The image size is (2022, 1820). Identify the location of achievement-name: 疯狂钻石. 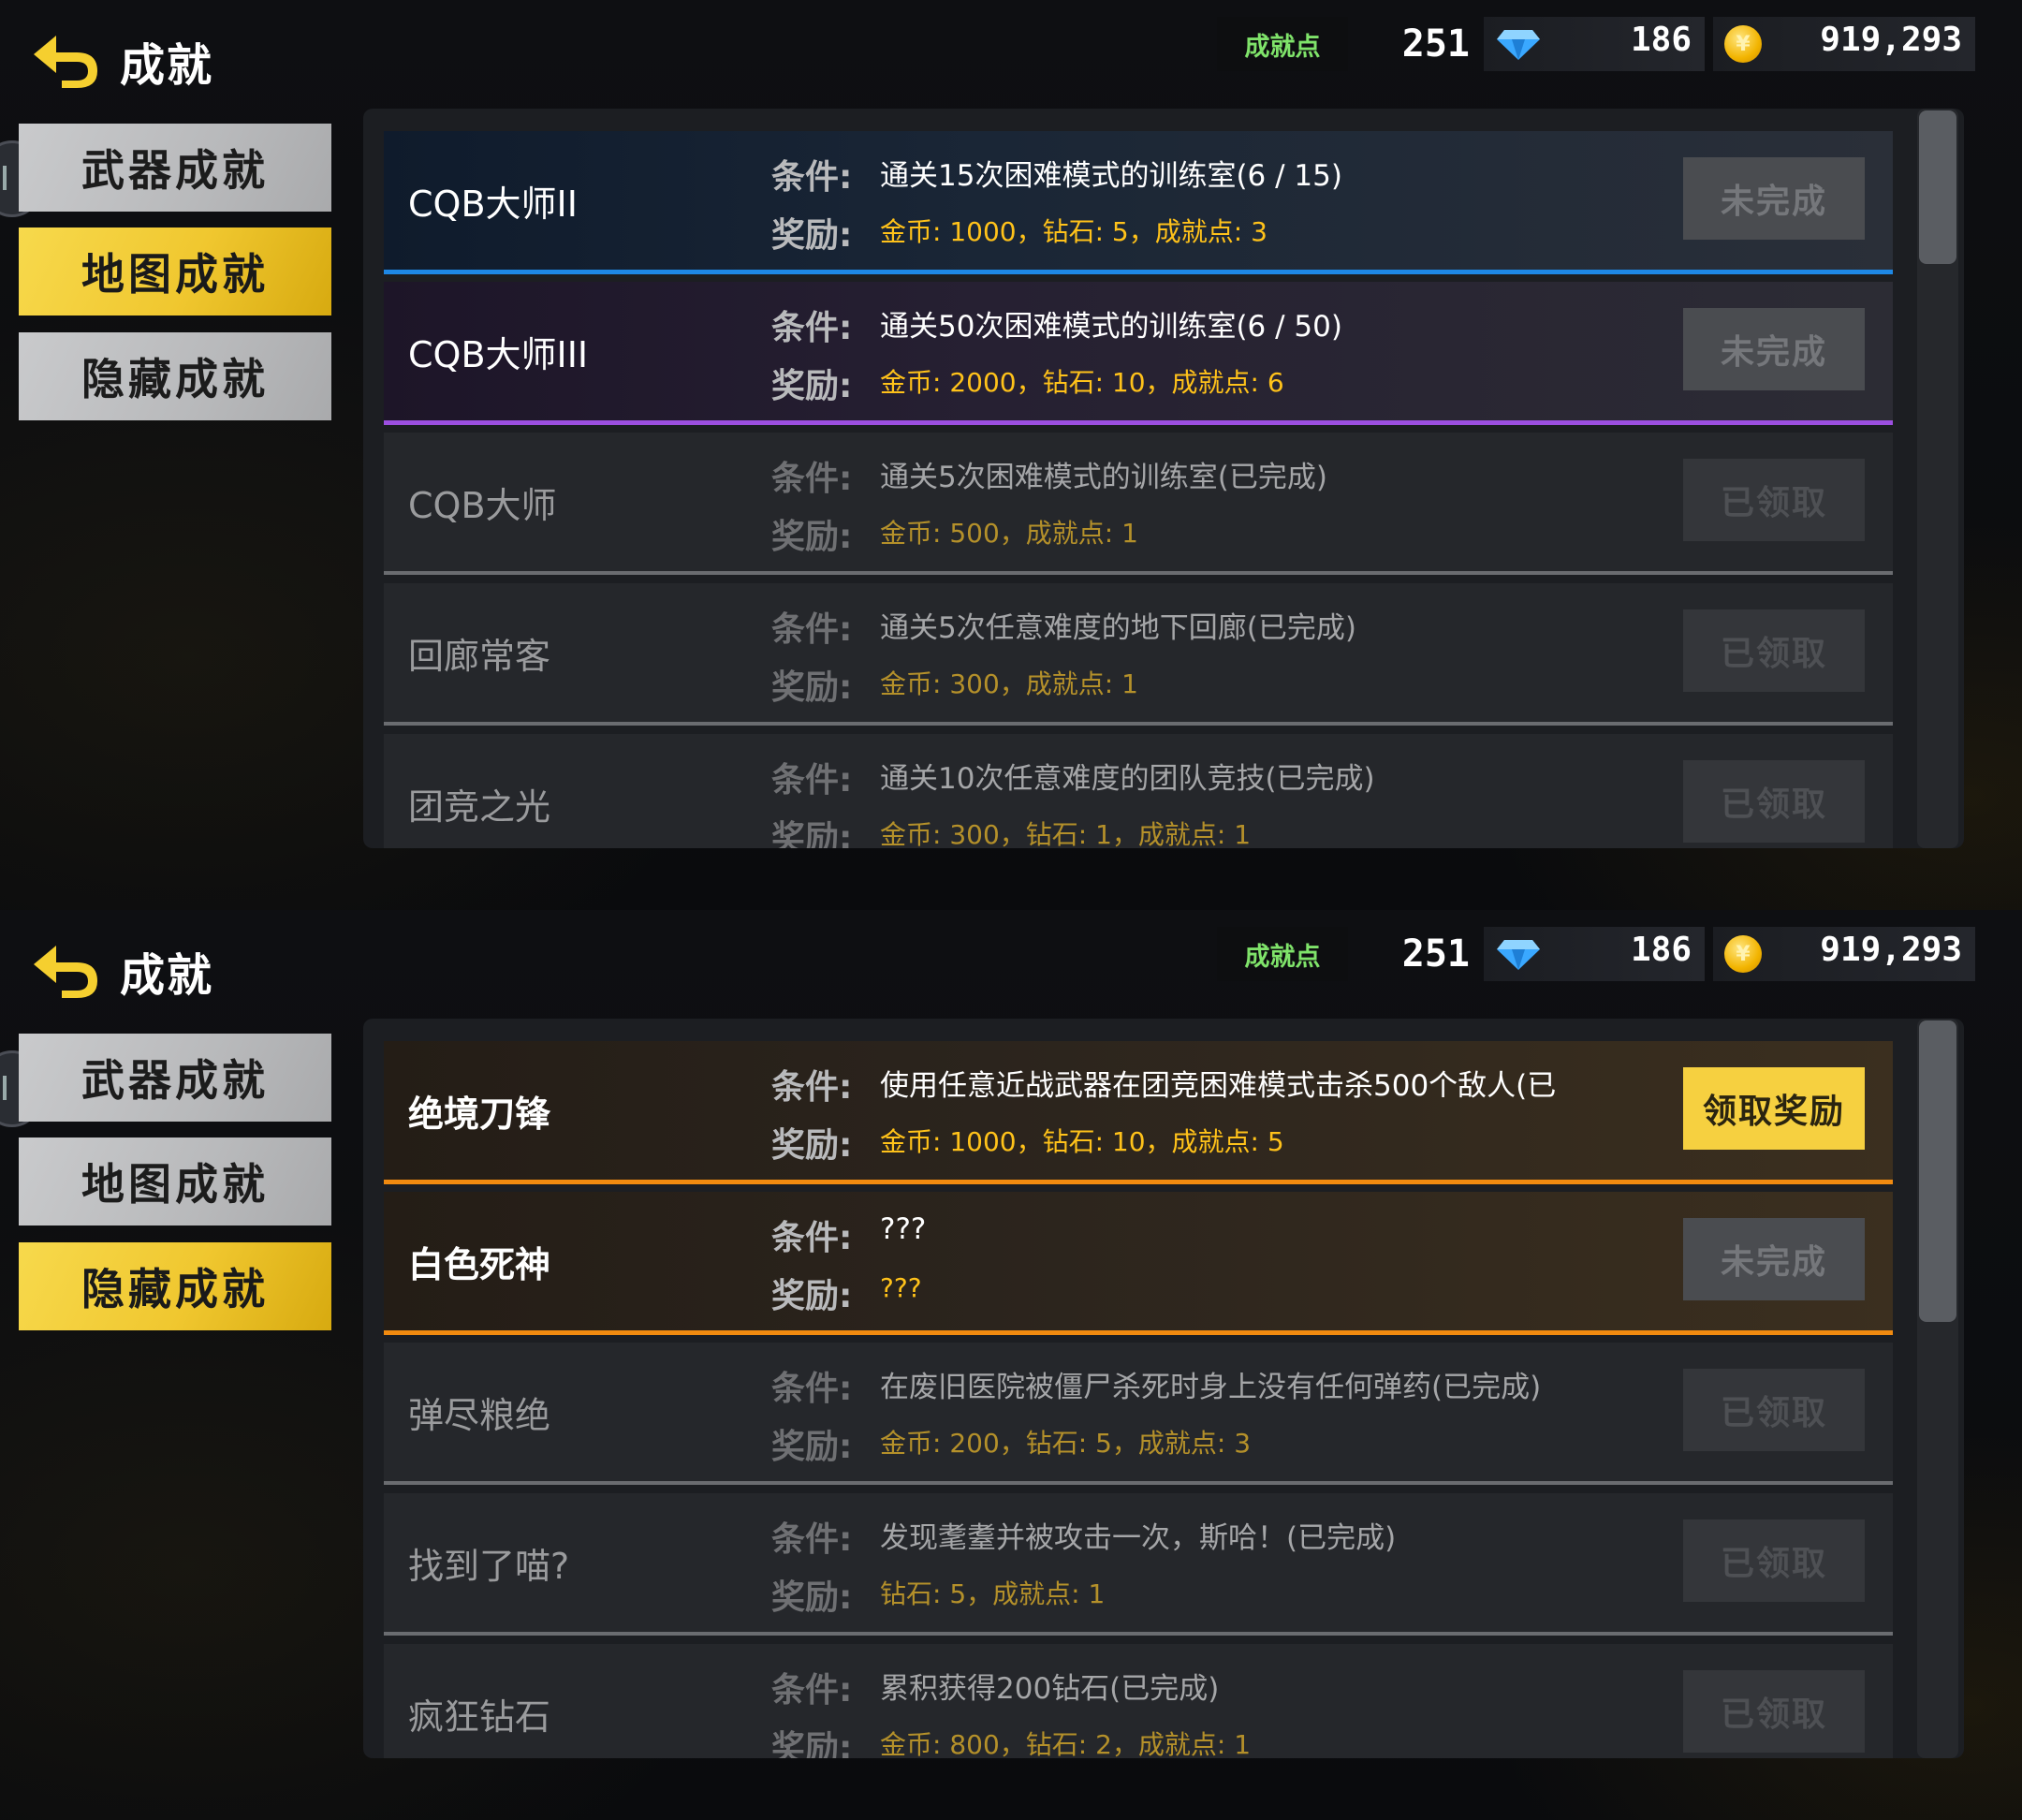
(480, 1716).